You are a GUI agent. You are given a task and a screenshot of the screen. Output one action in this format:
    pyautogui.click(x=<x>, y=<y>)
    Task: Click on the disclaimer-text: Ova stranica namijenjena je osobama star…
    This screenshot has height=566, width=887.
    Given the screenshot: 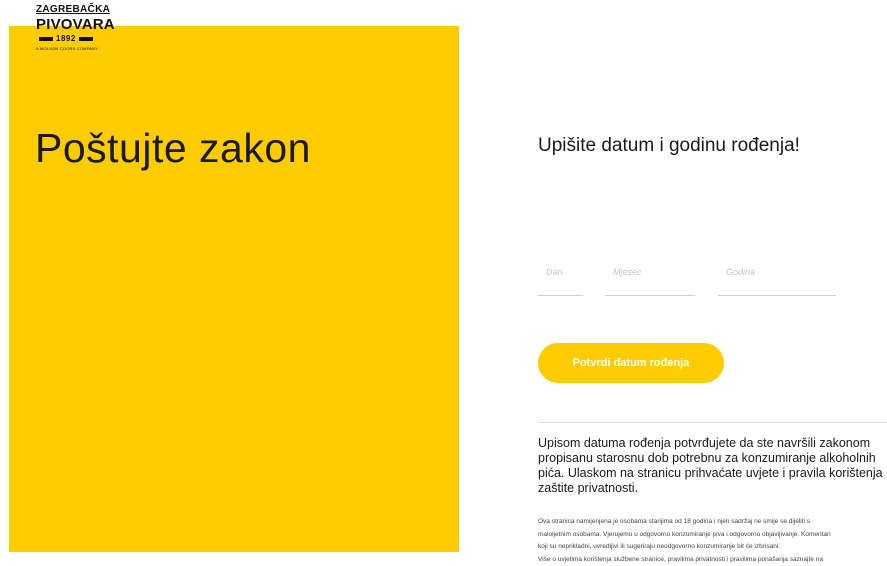 What is the action you would take?
    pyautogui.click(x=712, y=541)
    